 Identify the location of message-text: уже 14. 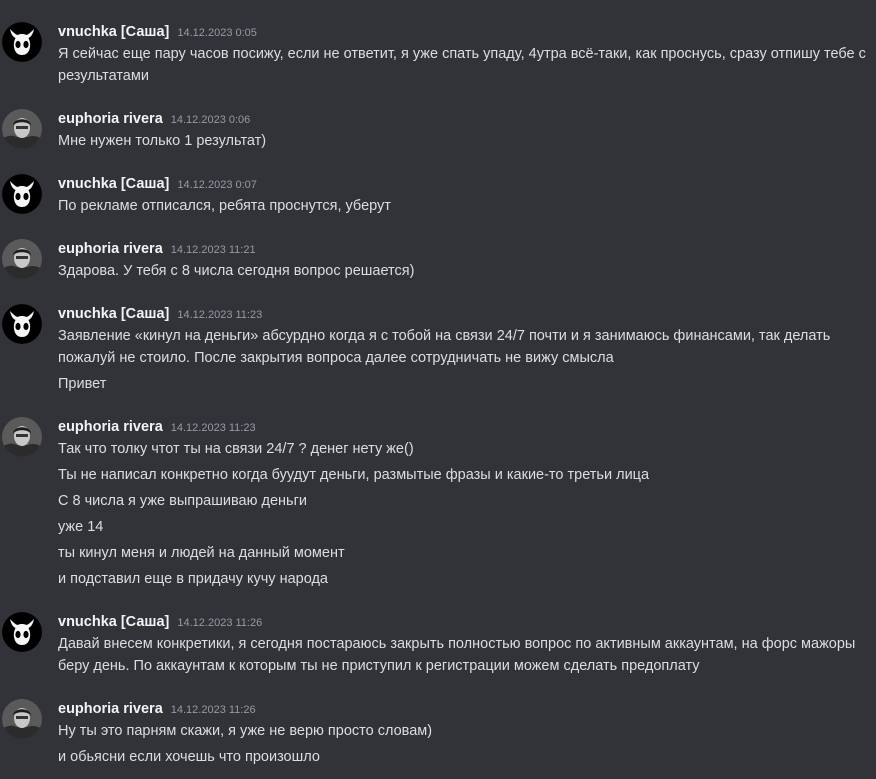
(81, 527).